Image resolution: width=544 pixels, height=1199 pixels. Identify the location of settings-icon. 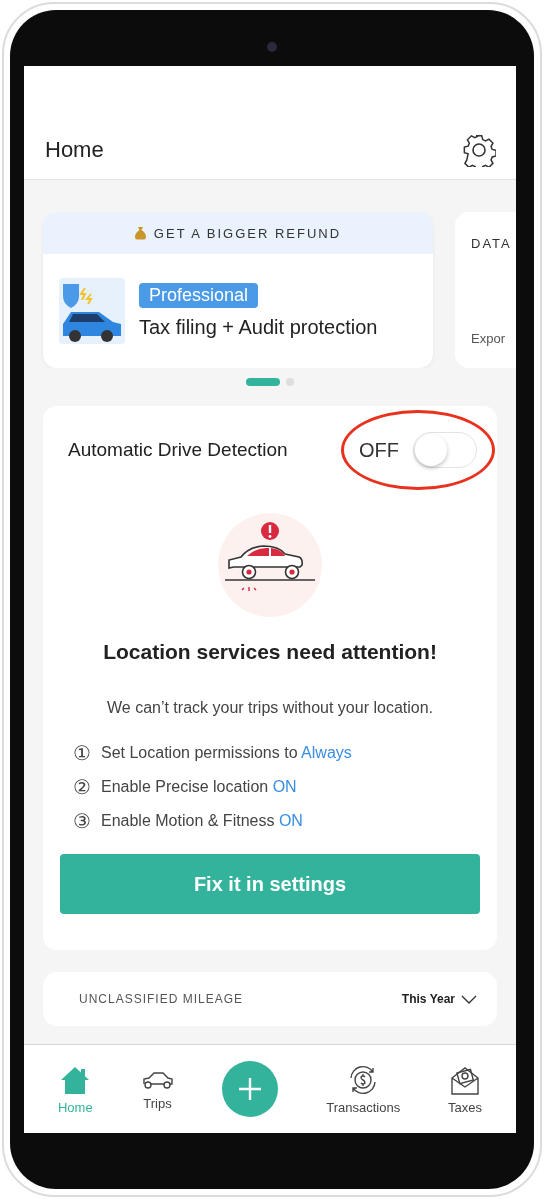
(479, 149).